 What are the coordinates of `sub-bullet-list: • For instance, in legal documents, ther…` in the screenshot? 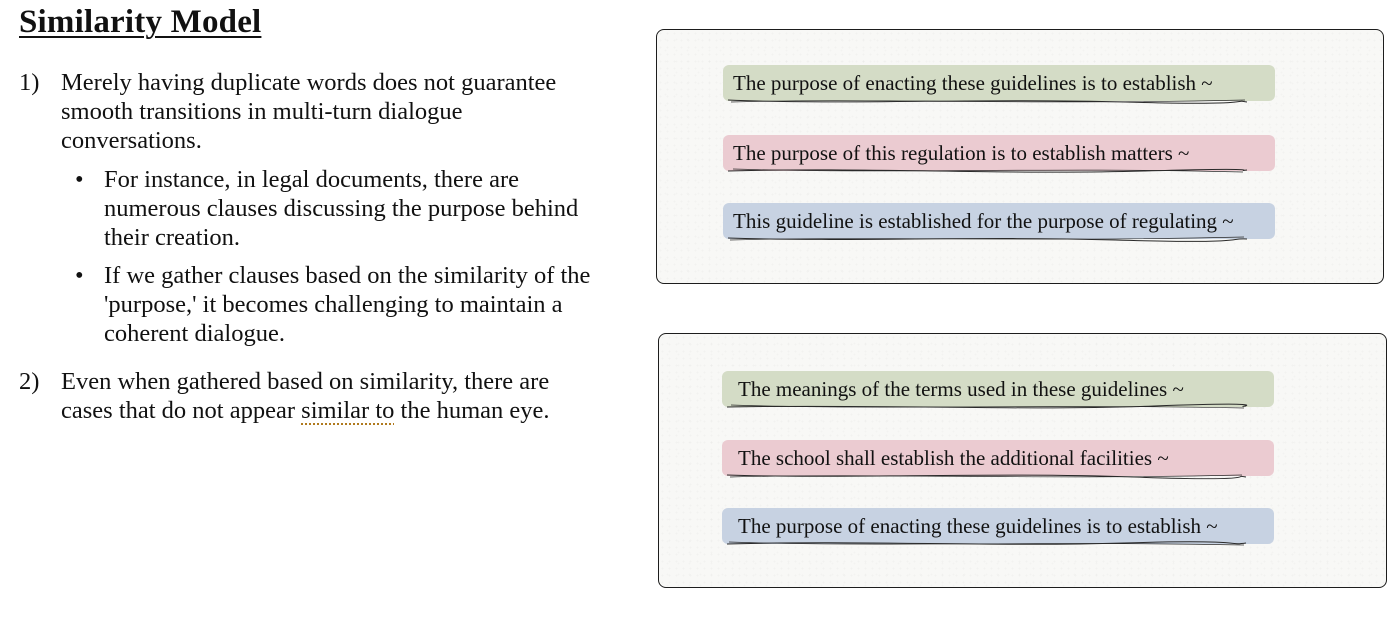 It's located at (306, 256).